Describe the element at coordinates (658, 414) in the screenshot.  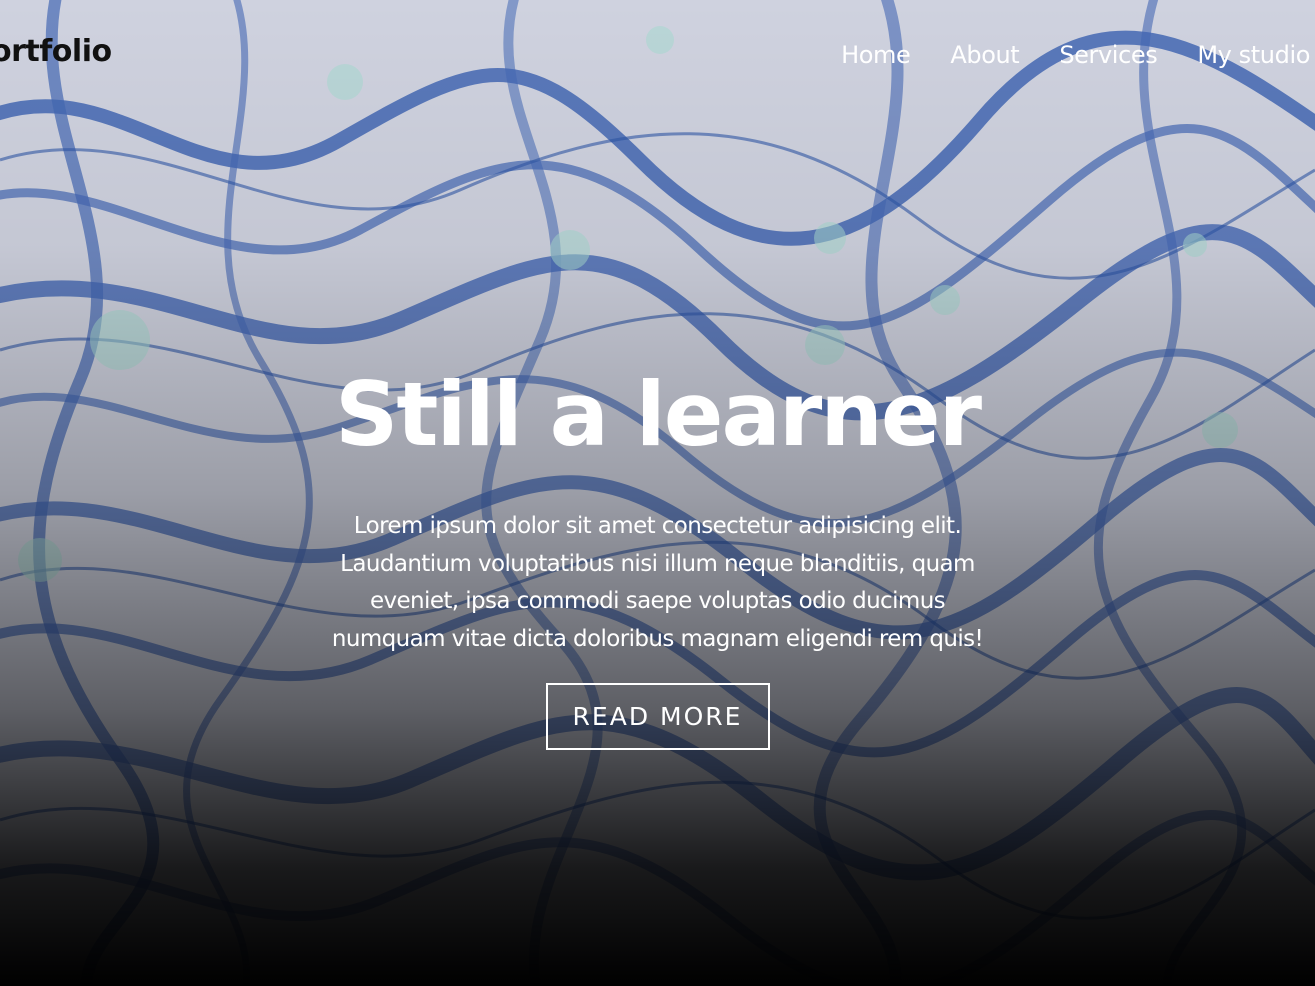
I see `hero-title: Still a learner` at that location.